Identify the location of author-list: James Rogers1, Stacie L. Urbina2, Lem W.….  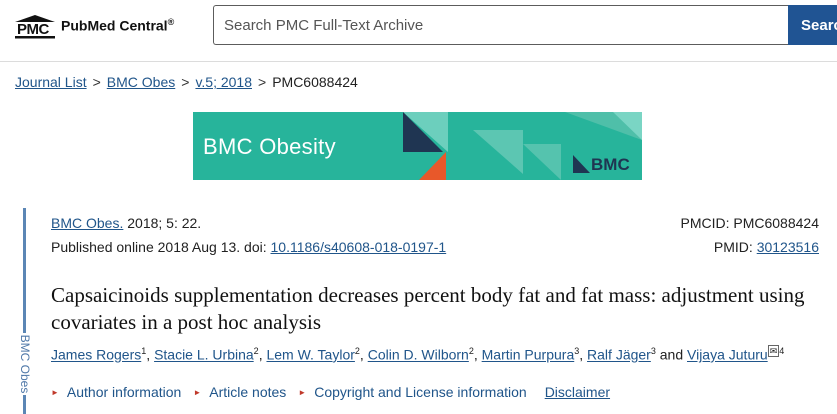
(418, 354).